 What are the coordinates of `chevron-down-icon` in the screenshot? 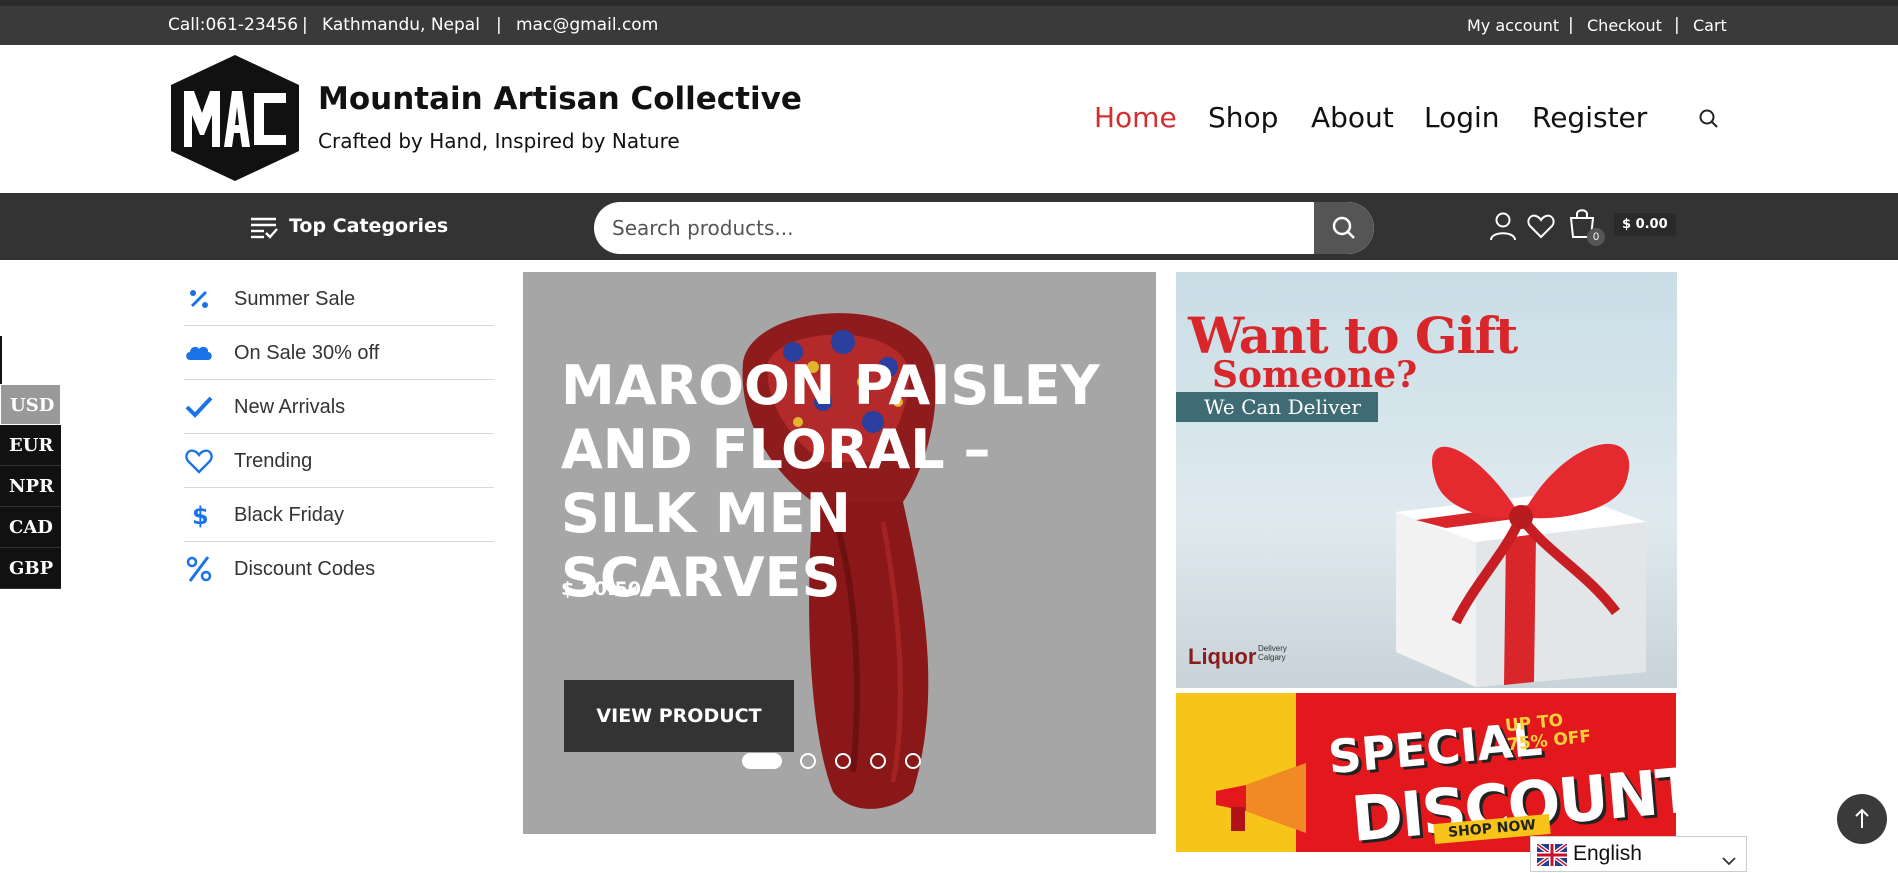 It's located at (1729, 857).